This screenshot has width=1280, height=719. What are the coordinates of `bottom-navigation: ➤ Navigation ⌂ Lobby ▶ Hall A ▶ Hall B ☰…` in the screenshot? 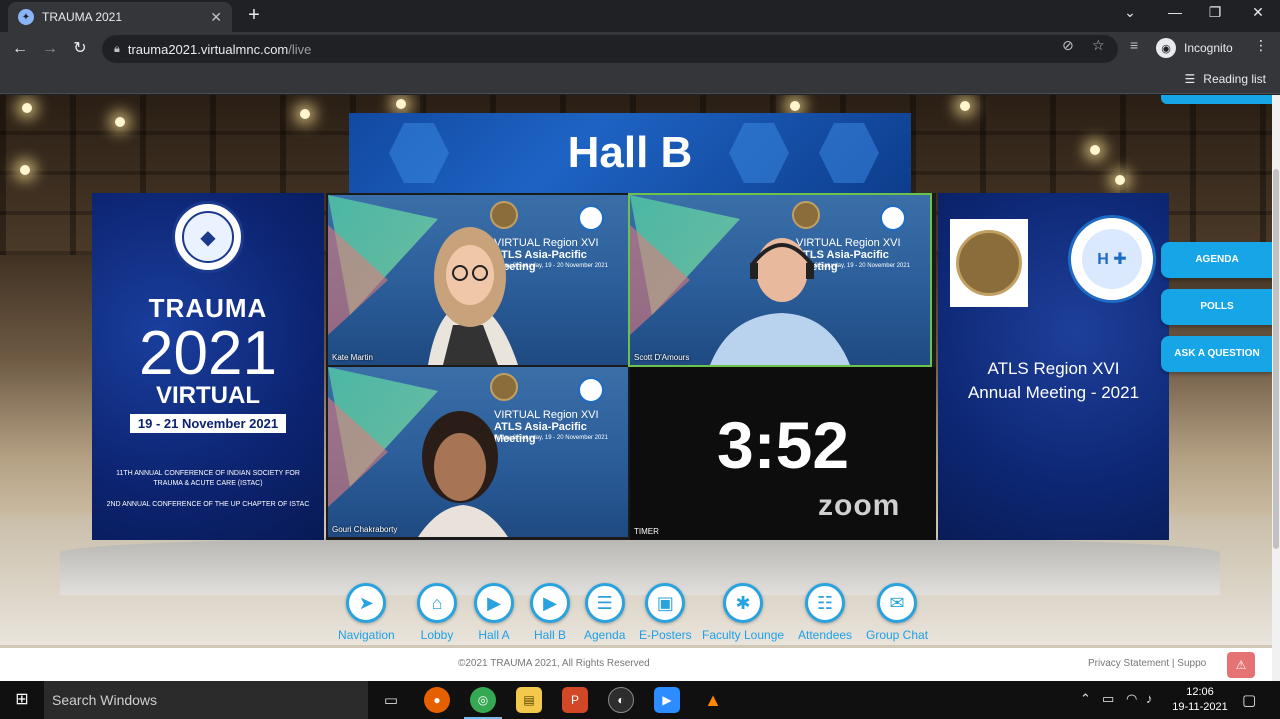 It's located at (640, 613).